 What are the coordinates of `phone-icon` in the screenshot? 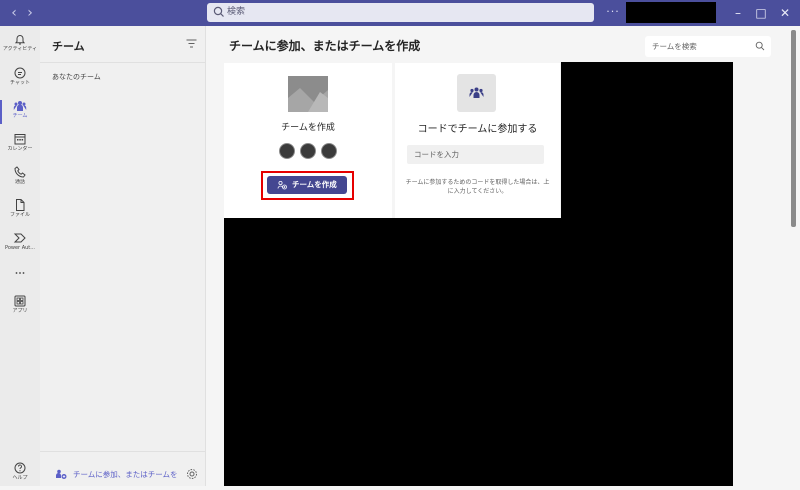 It's located at (20, 172).